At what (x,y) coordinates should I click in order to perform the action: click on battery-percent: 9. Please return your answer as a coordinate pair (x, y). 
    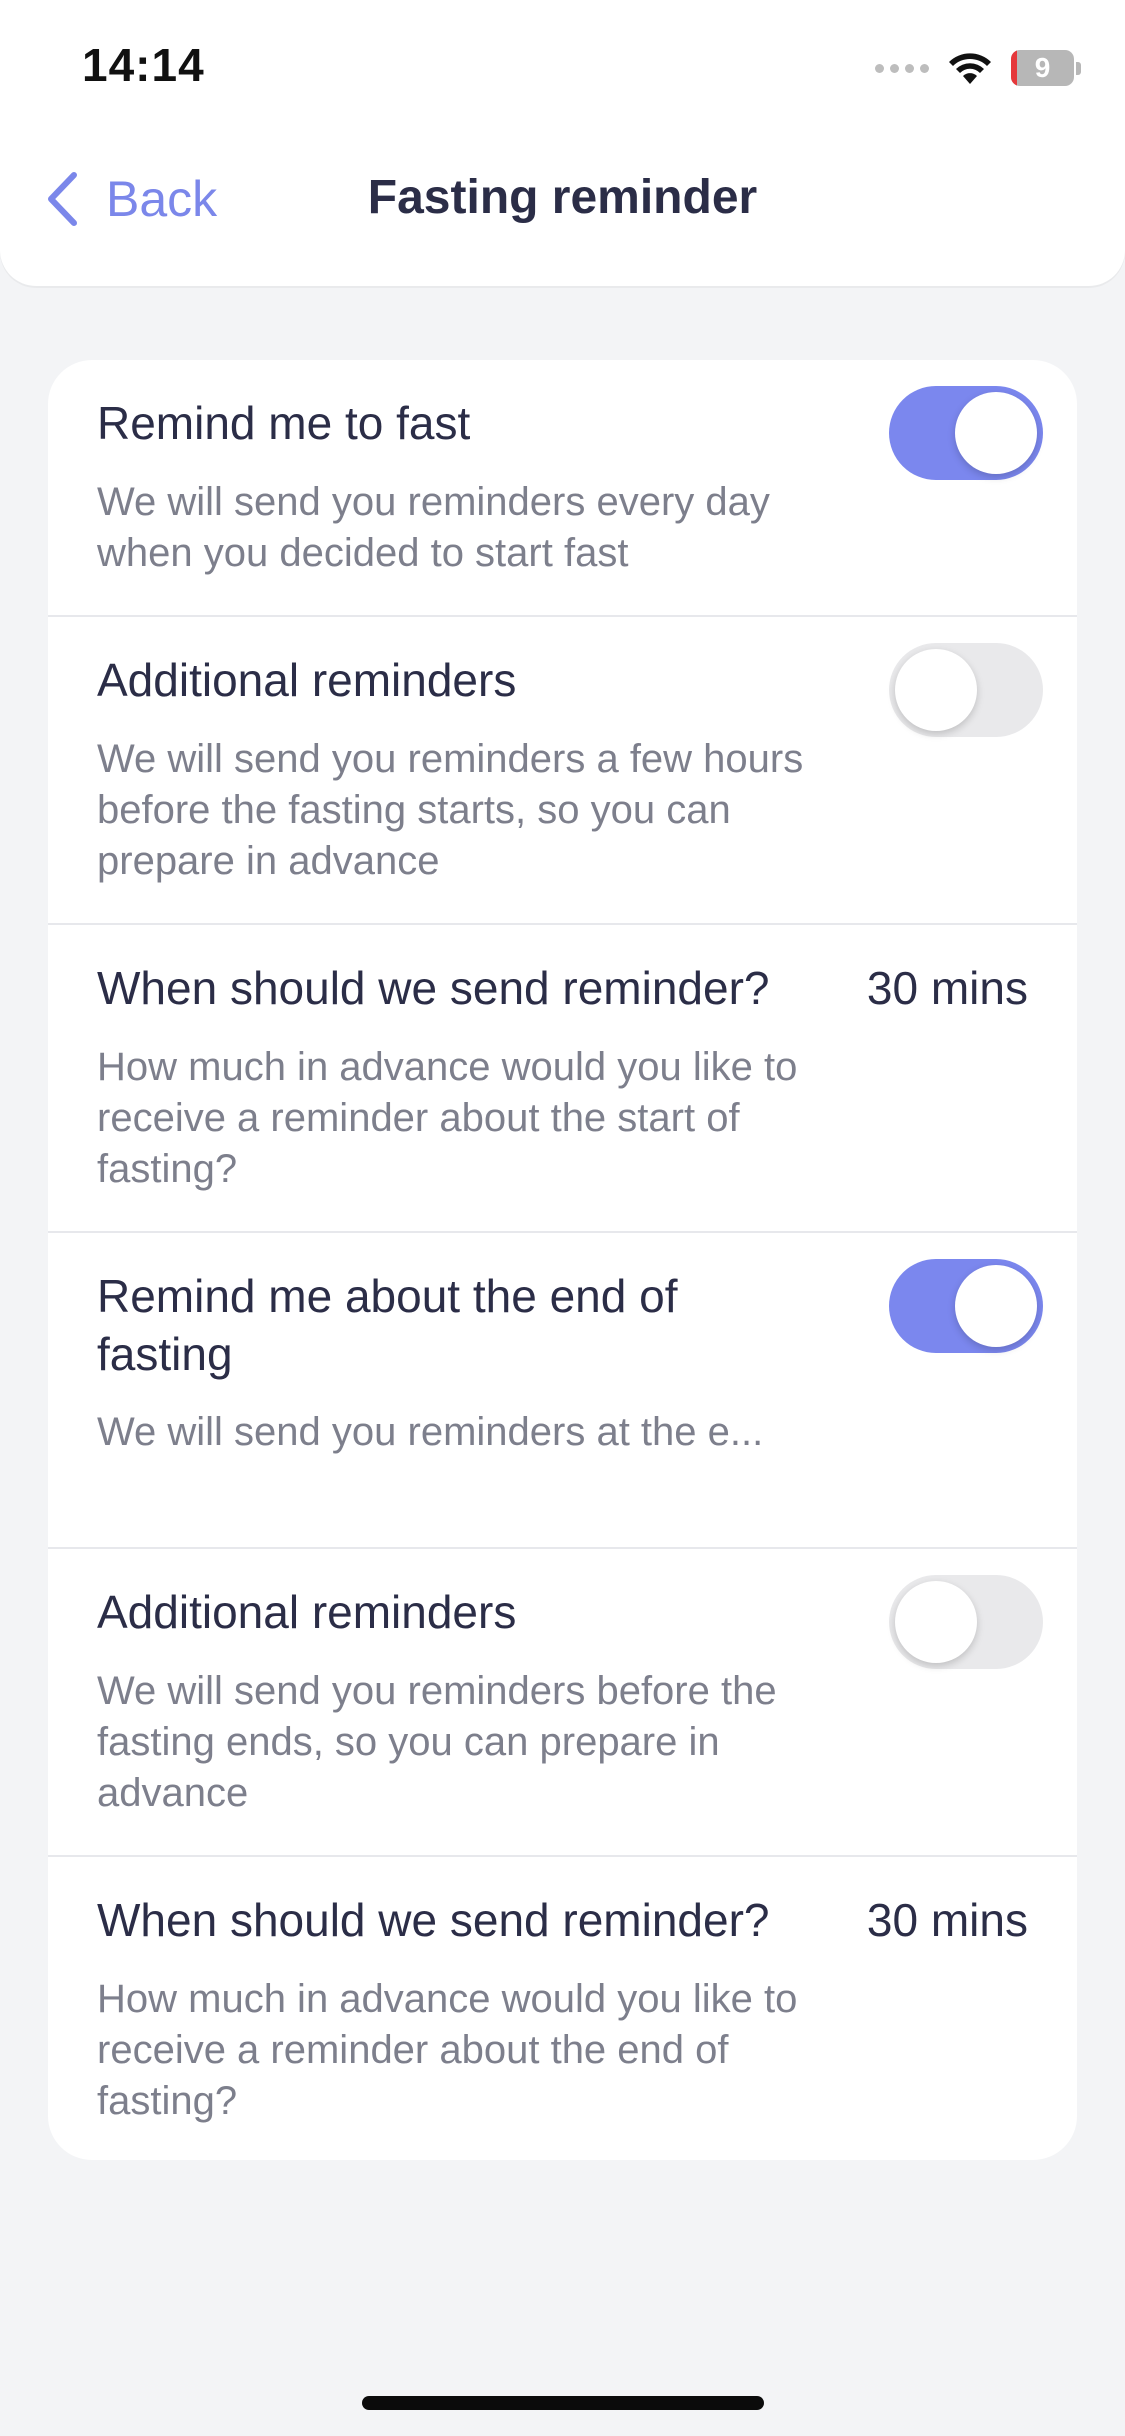
    Looking at the image, I should click on (1042, 67).